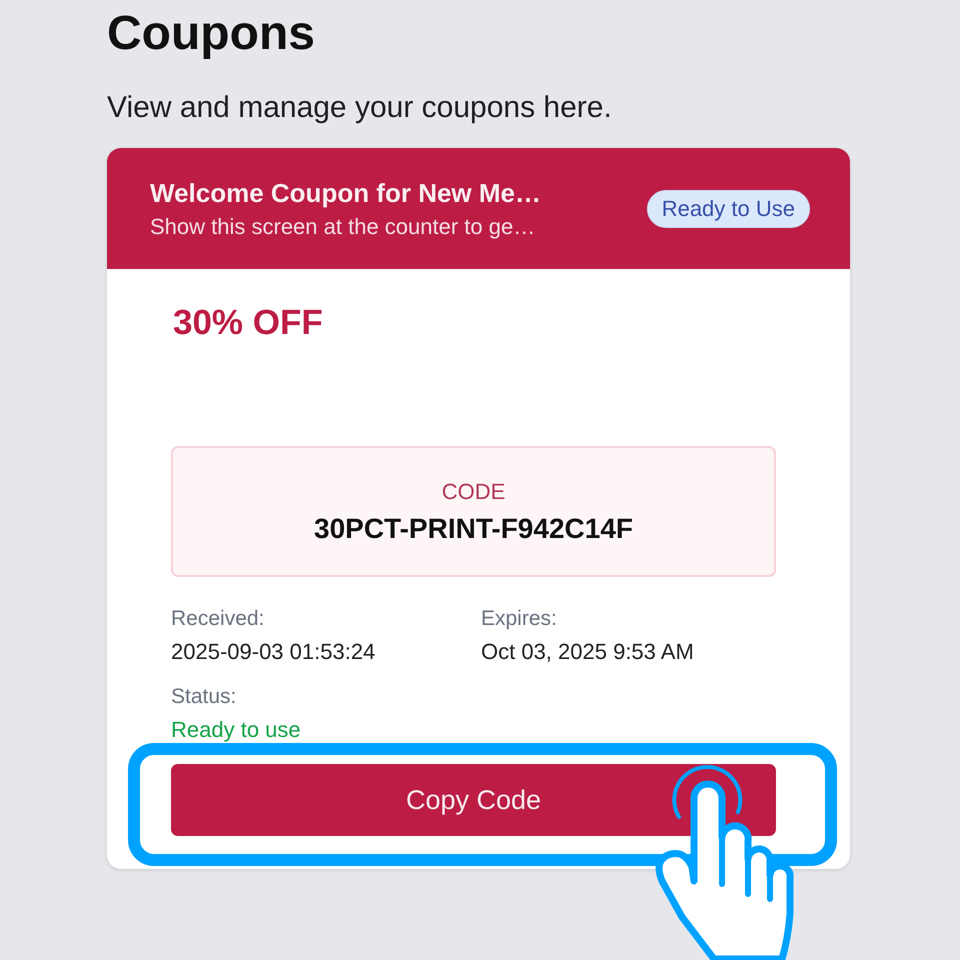 The image size is (960, 960). What do you see at coordinates (474, 491) in the screenshot?
I see `code-label: CODE` at bounding box center [474, 491].